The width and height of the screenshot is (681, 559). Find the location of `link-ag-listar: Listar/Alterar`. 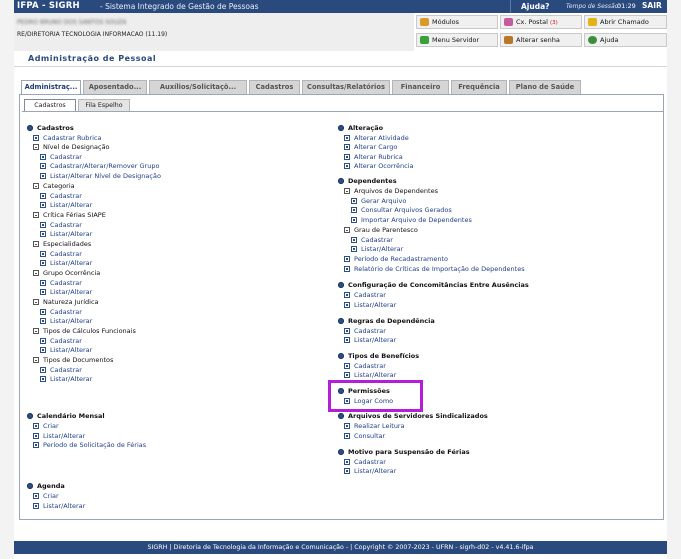

link-ag-listar: Listar/Alterar is located at coordinates (59, 506).